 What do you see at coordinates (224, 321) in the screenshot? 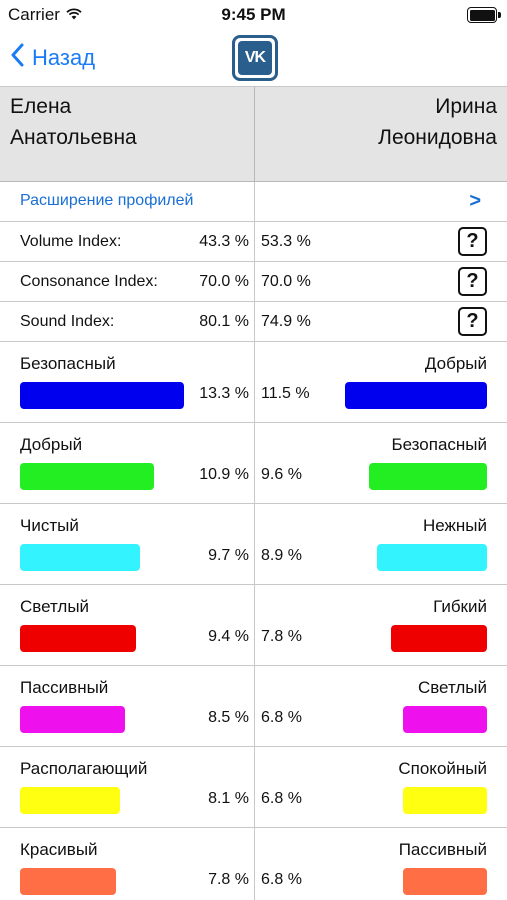
I see `index-left-value: 80.1 %` at bounding box center [224, 321].